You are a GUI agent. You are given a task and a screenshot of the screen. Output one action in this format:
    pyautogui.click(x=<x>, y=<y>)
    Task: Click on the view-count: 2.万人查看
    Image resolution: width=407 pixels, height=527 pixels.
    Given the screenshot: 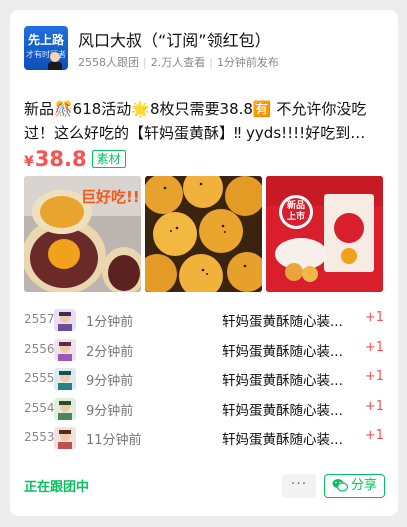 What is the action you would take?
    pyautogui.click(x=178, y=62)
    